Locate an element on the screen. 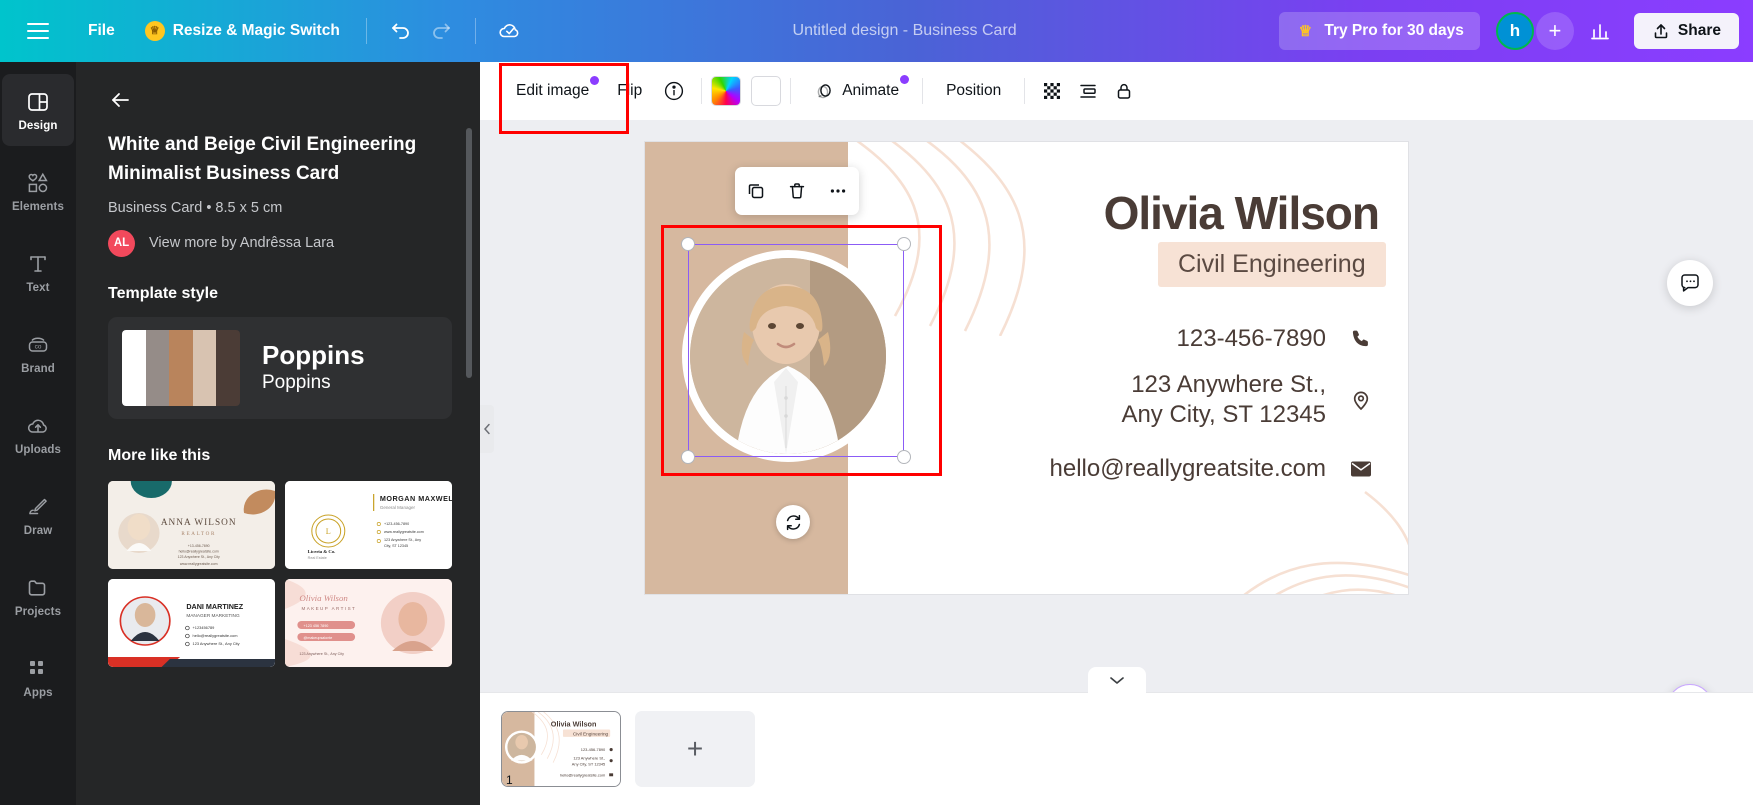 The width and height of the screenshot is (1753, 805). chevron-down-icon is located at coordinates (1116, 680).